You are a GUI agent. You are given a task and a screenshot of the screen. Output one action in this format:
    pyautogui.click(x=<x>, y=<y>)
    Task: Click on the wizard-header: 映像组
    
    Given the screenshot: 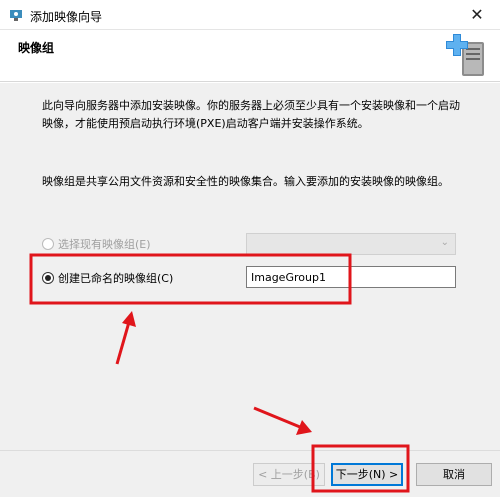 What is the action you would take?
    pyautogui.click(x=250, y=56)
    